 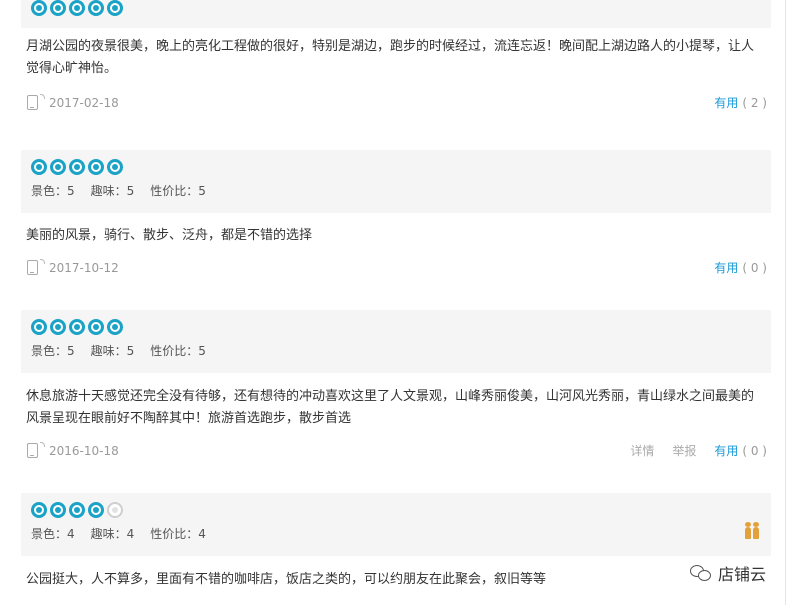 I want to click on review-meta: 2016-10-18 详情 举报 有用( 0 ), so click(x=396, y=451).